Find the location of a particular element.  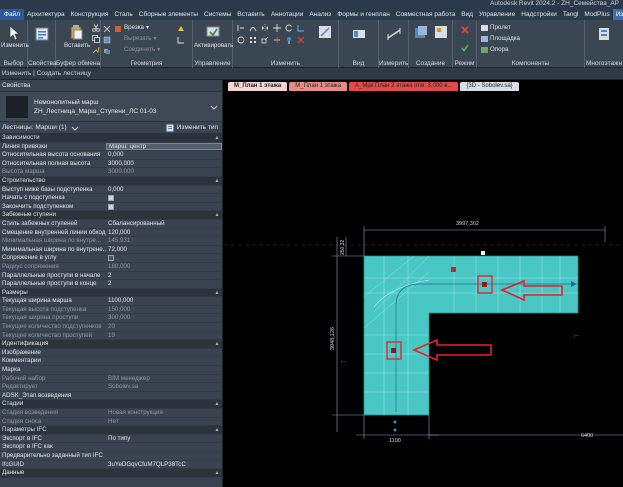

cut-button: Вырезать ▾ is located at coordinates (140, 38).